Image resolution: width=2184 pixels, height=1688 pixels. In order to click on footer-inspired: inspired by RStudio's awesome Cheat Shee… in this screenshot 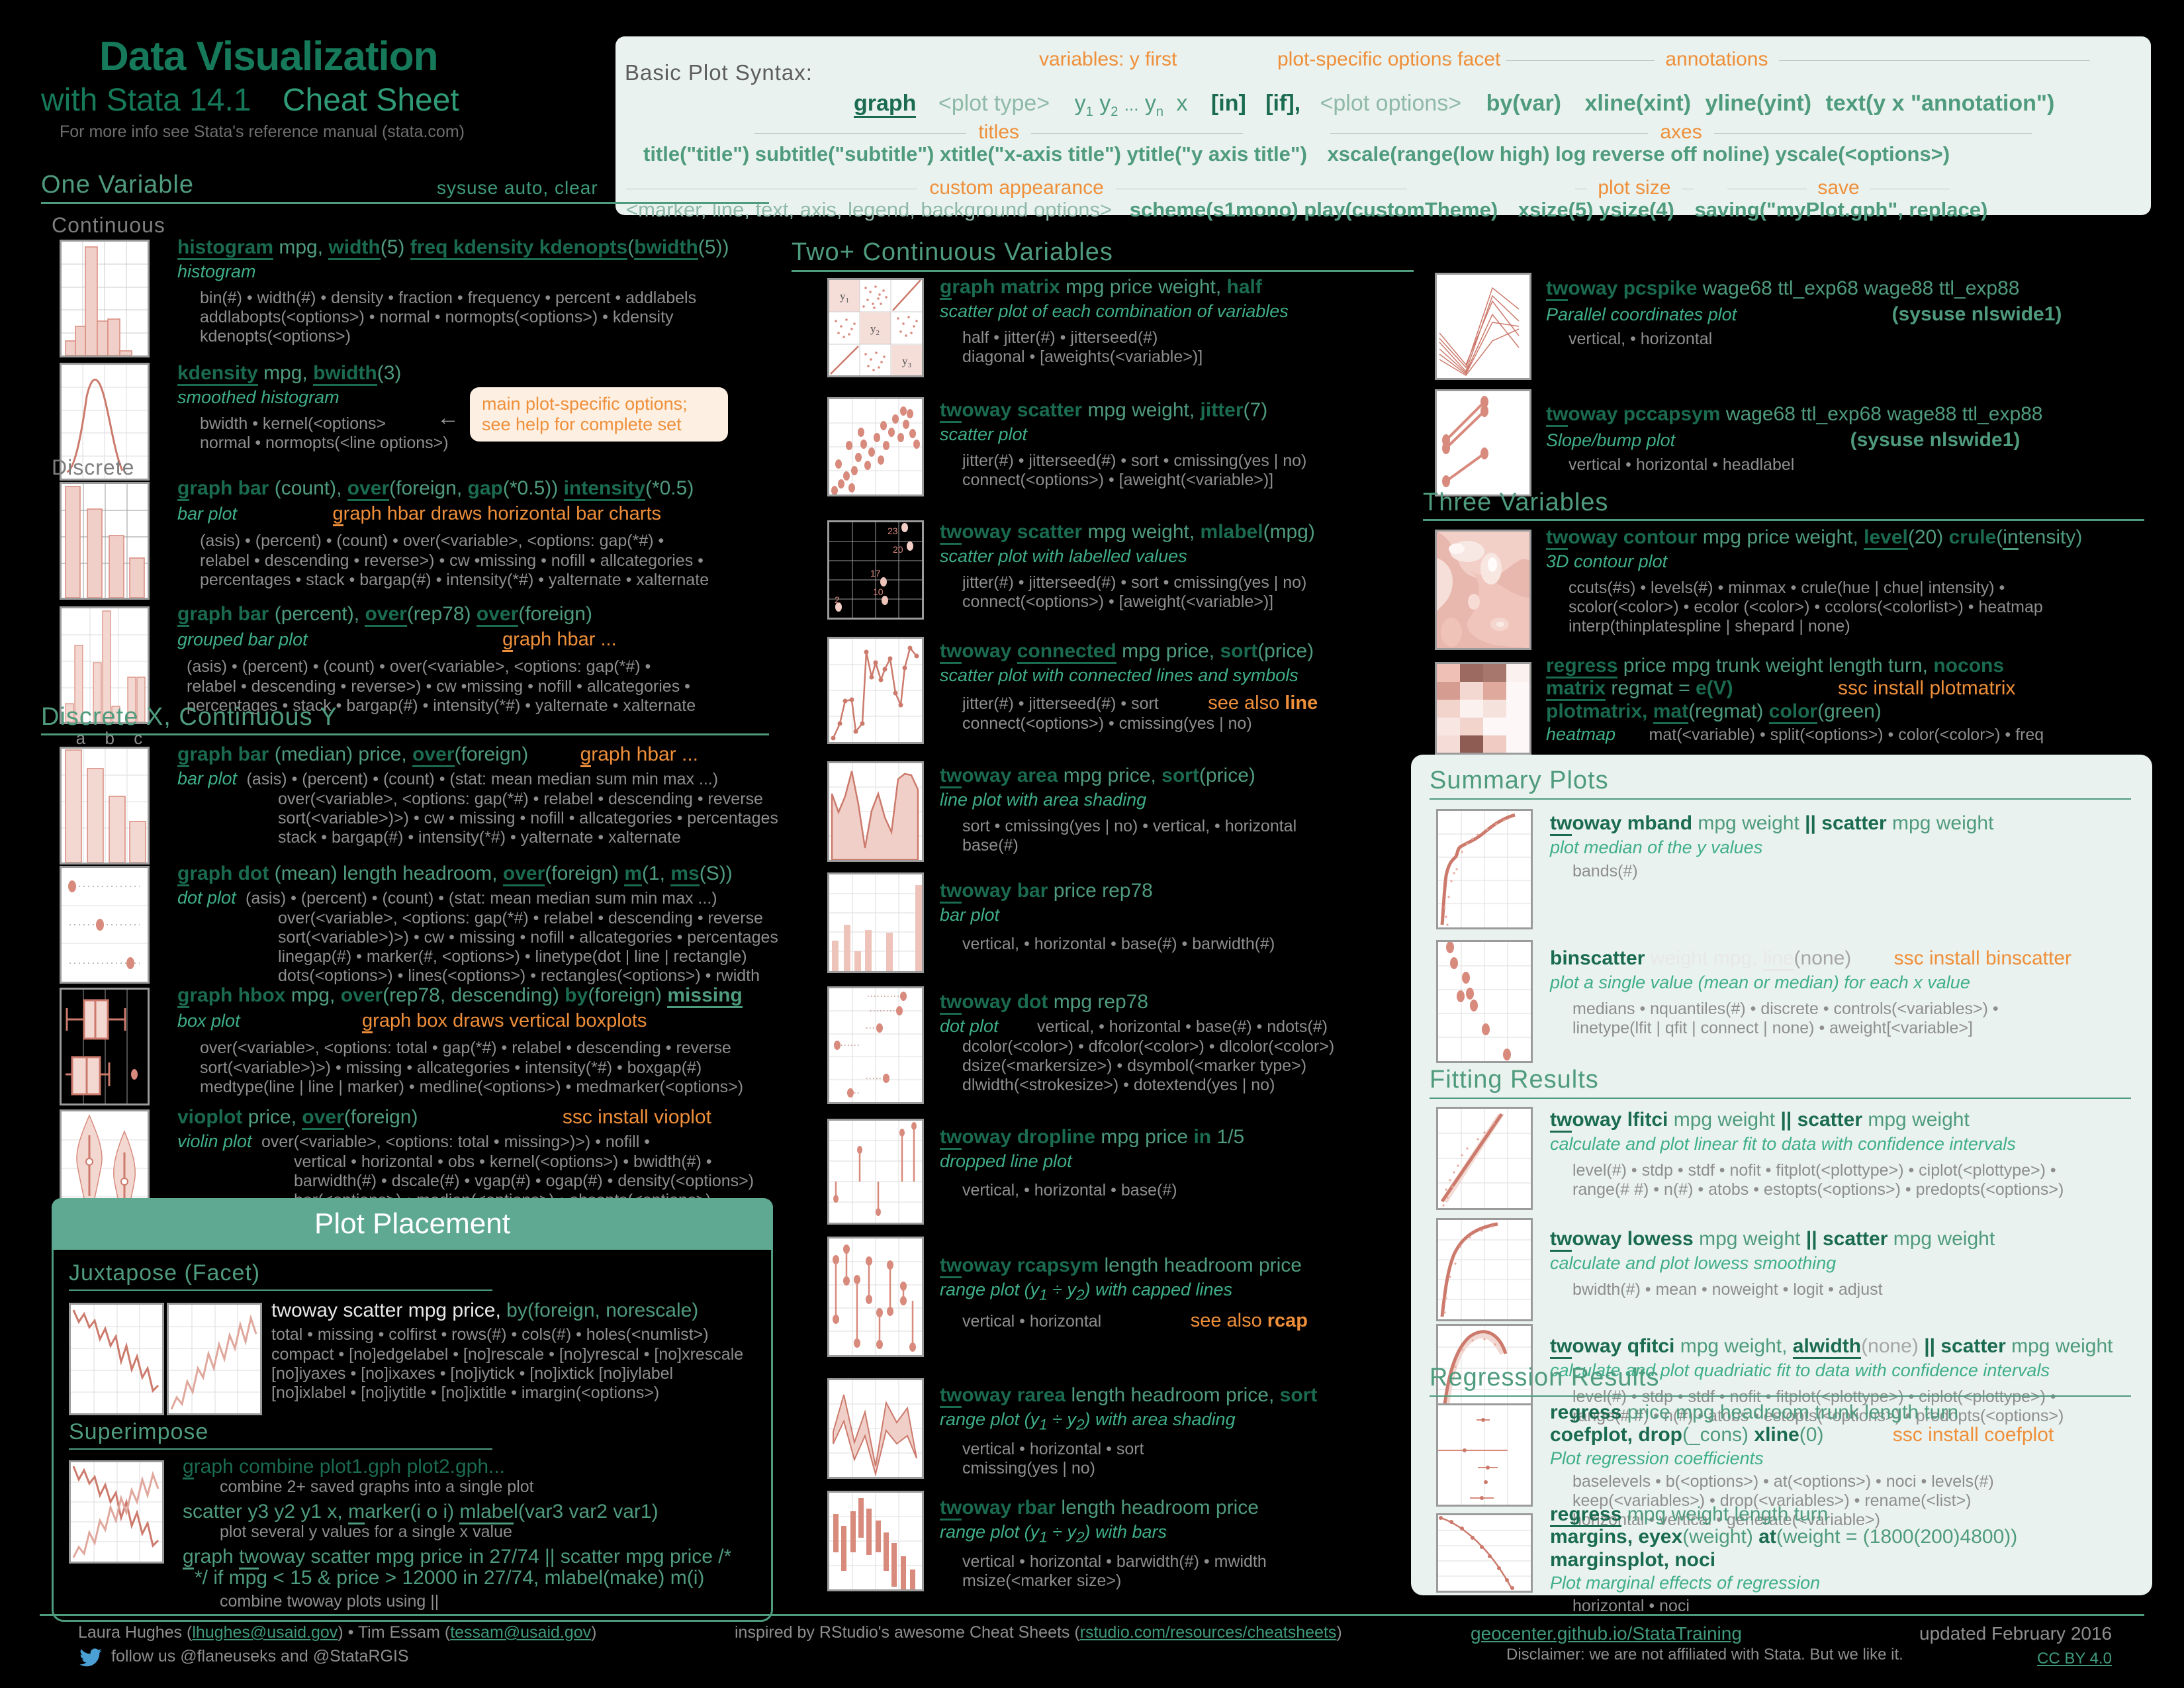, I will do `click(1038, 1632)`.